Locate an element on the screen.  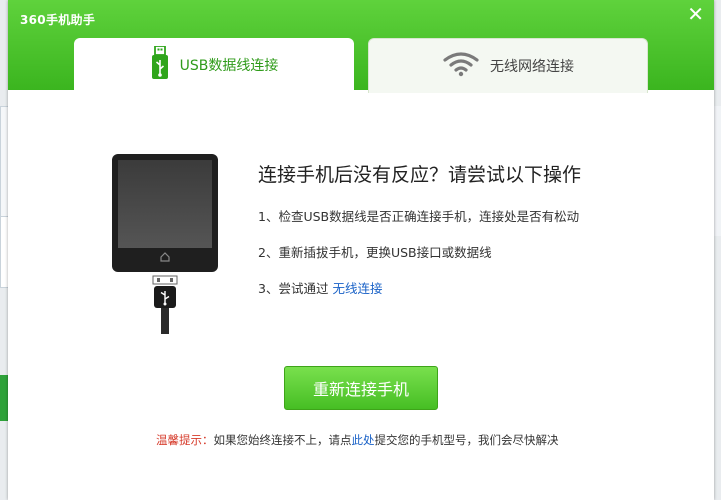
tip-label: 温馨提示： is located at coordinates (185, 440).